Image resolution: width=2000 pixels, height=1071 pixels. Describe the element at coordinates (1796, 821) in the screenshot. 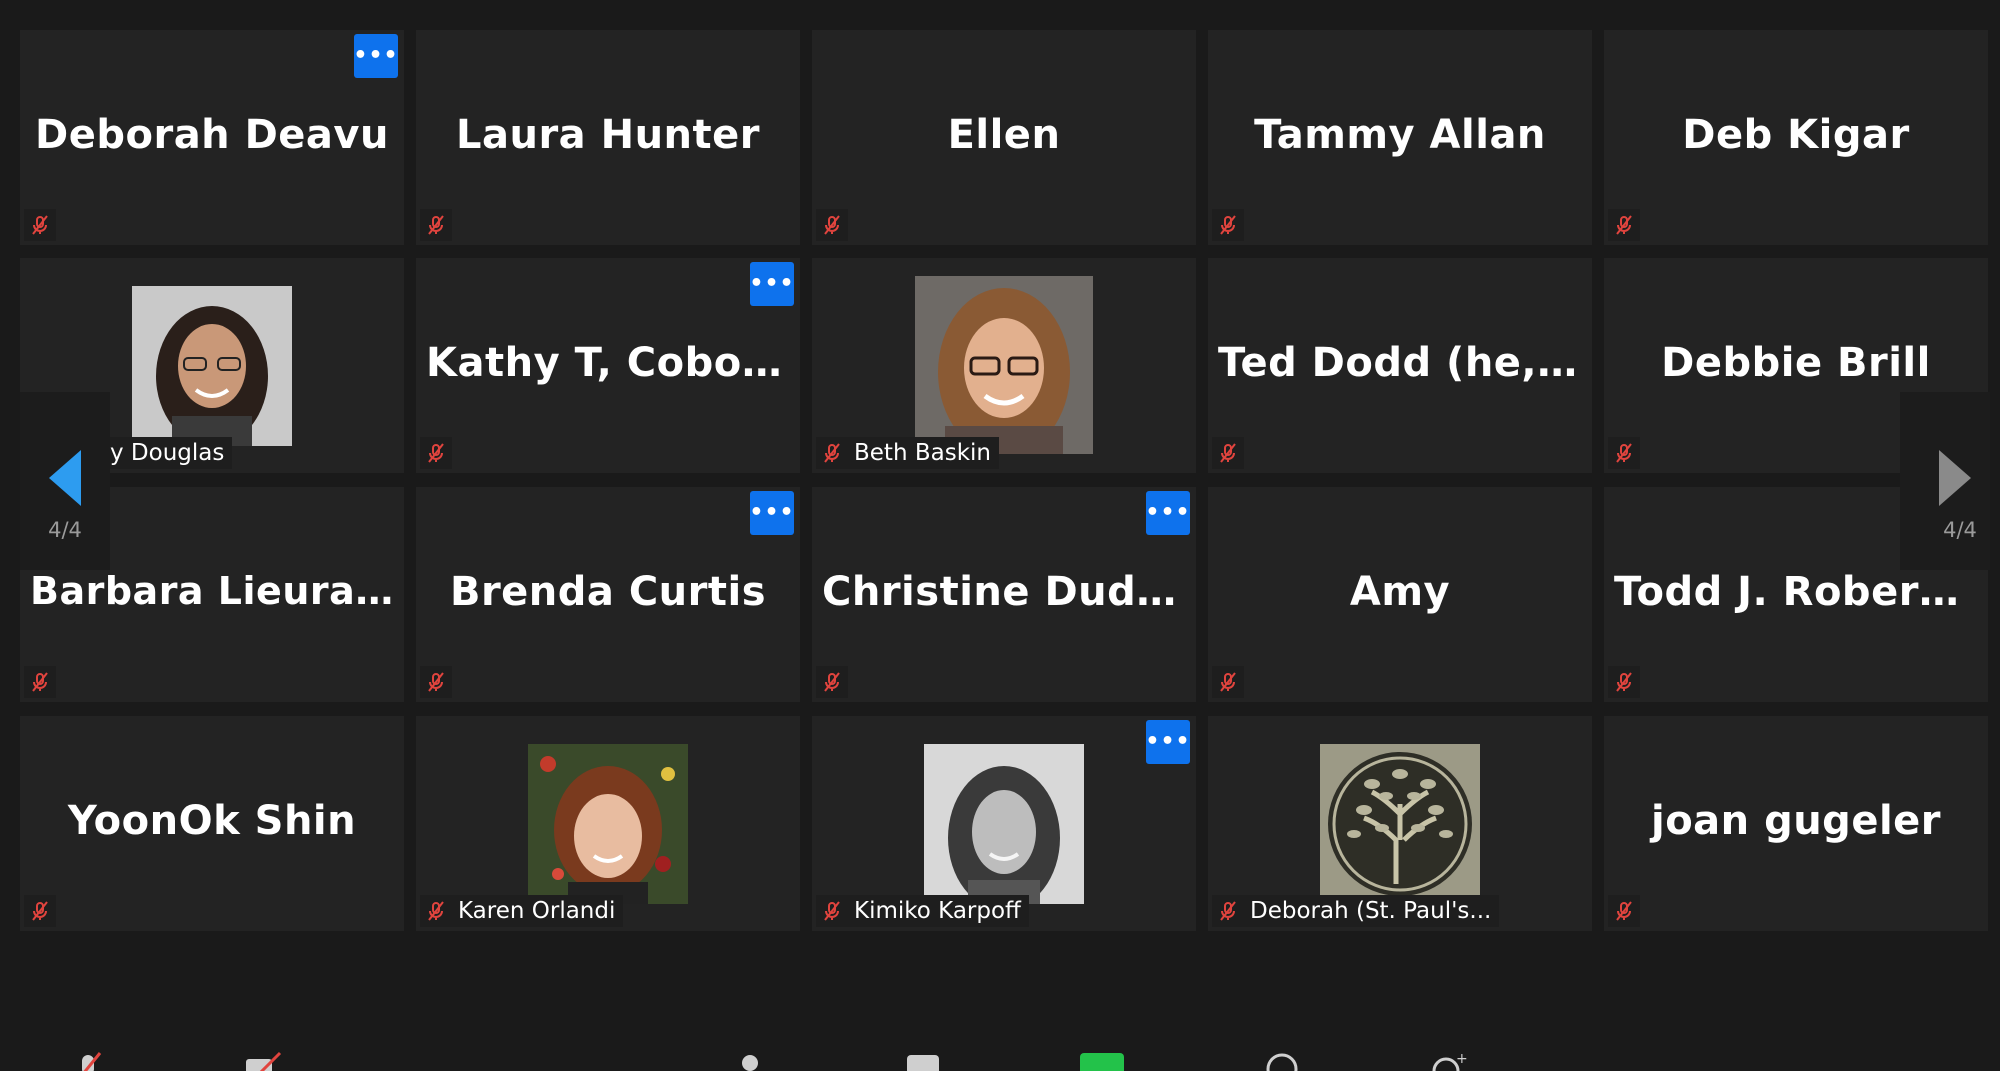

I see `participant-name: joan gugeler` at that location.